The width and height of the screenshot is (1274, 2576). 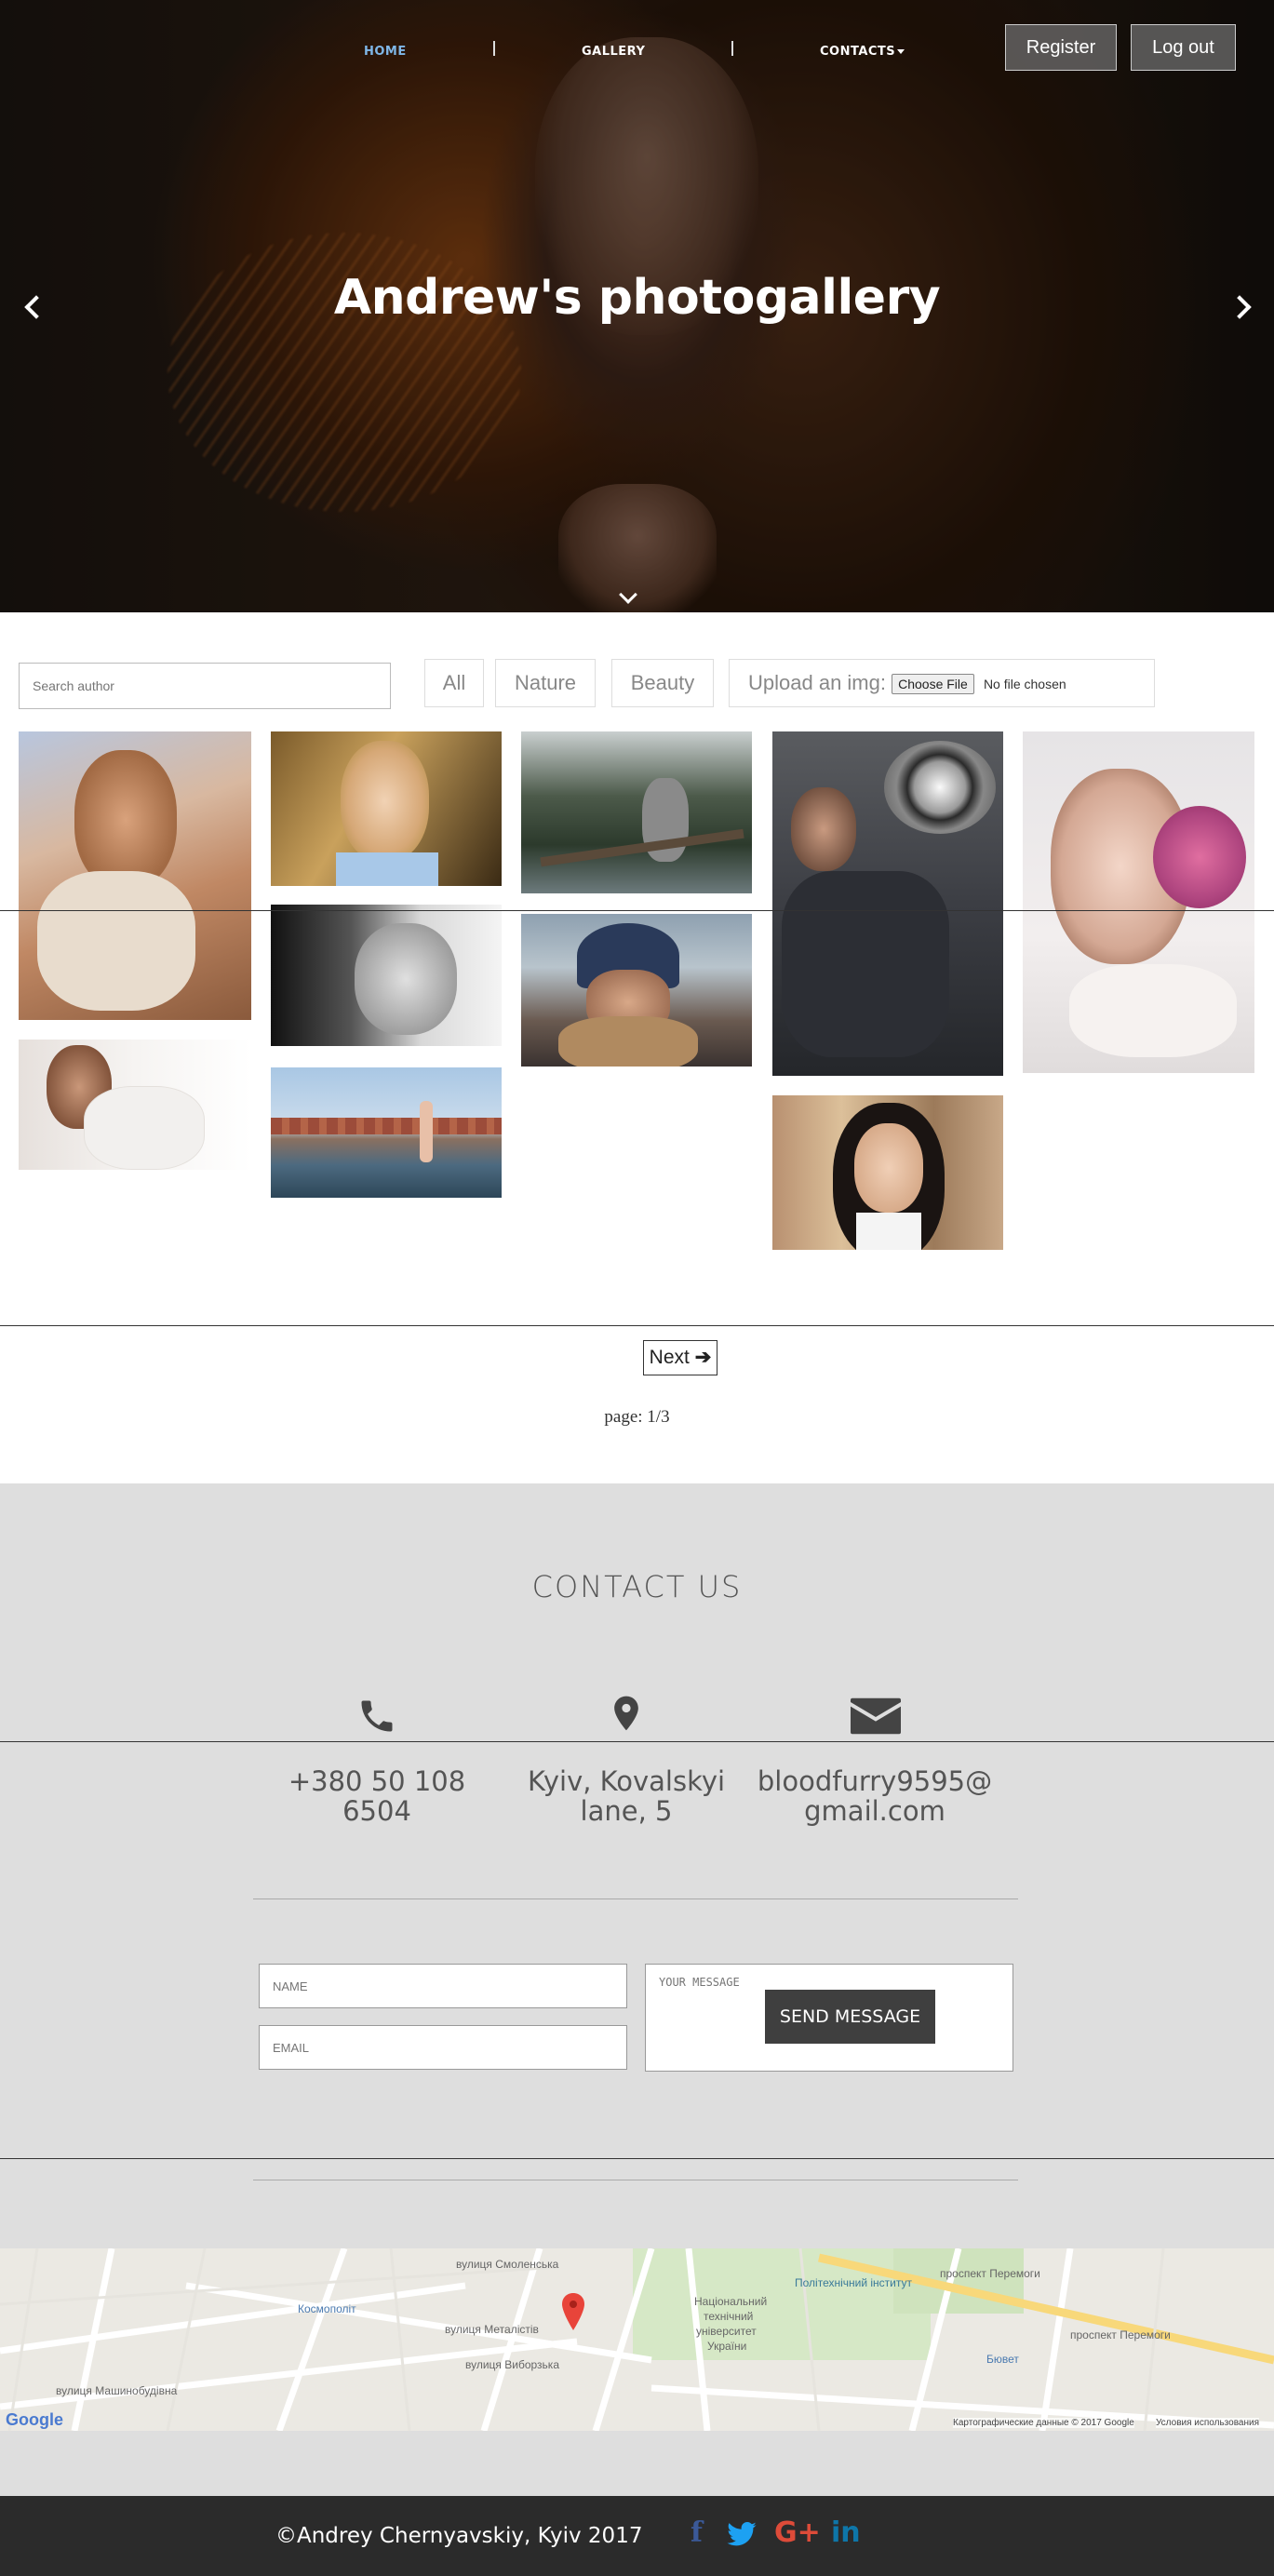 What do you see at coordinates (854, 2282) in the screenshot?
I see `map-label: Політехнічний інститут` at bounding box center [854, 2282].